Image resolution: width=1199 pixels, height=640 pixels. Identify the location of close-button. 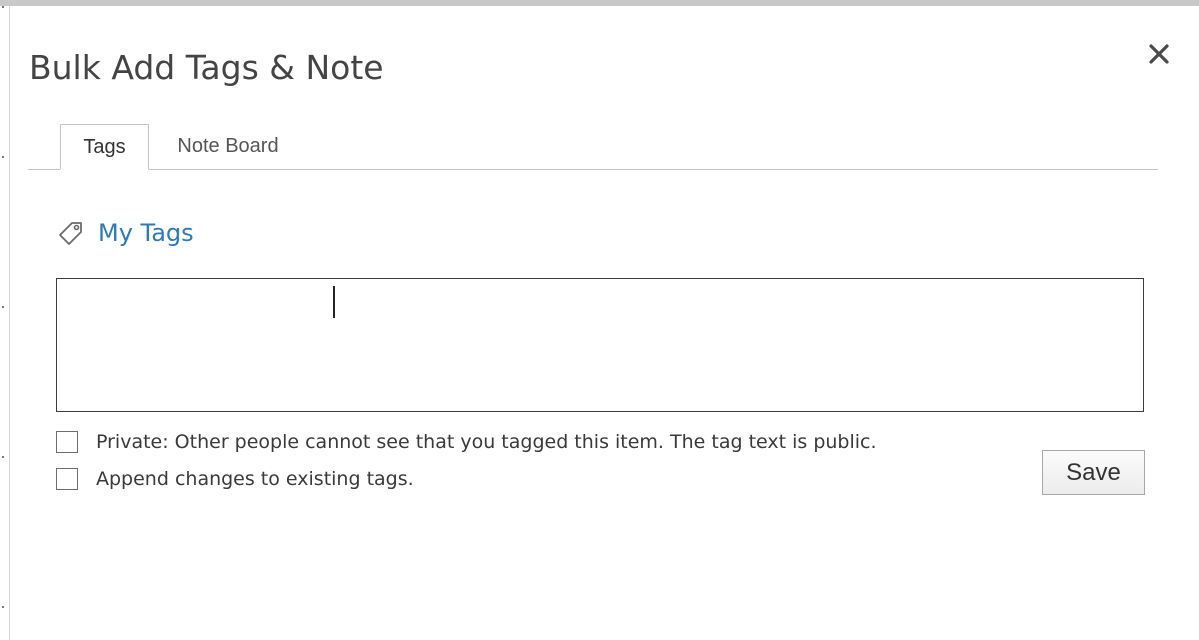
(1159, 54).